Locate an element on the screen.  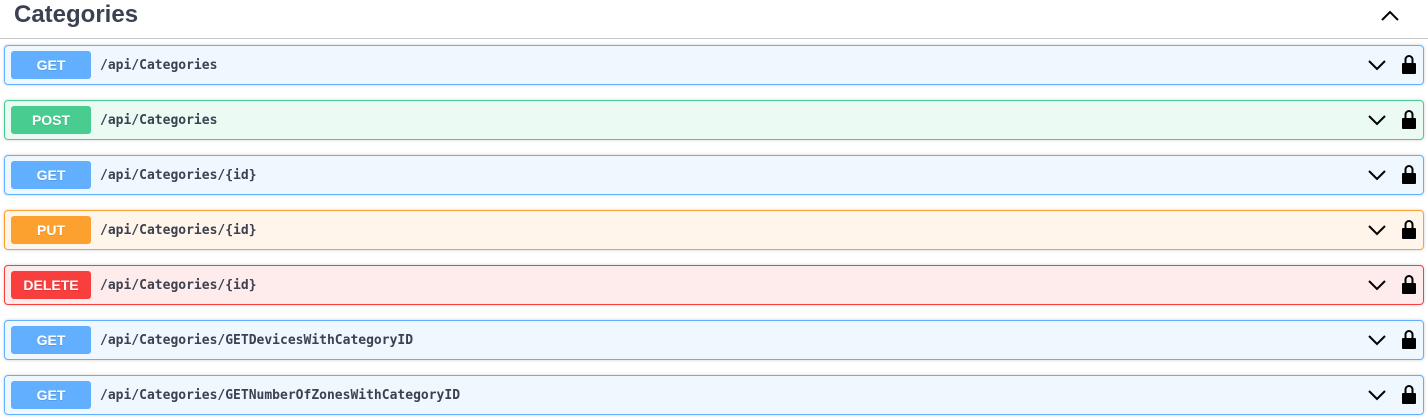
method-badge: DELETE is located at coordinates (51, 285).